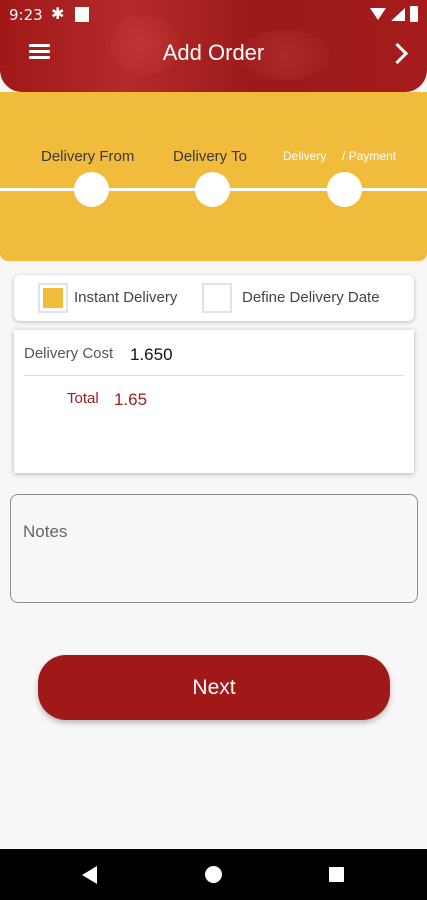  I want to click on instant-delivery-checkbox, so click(53, 298).